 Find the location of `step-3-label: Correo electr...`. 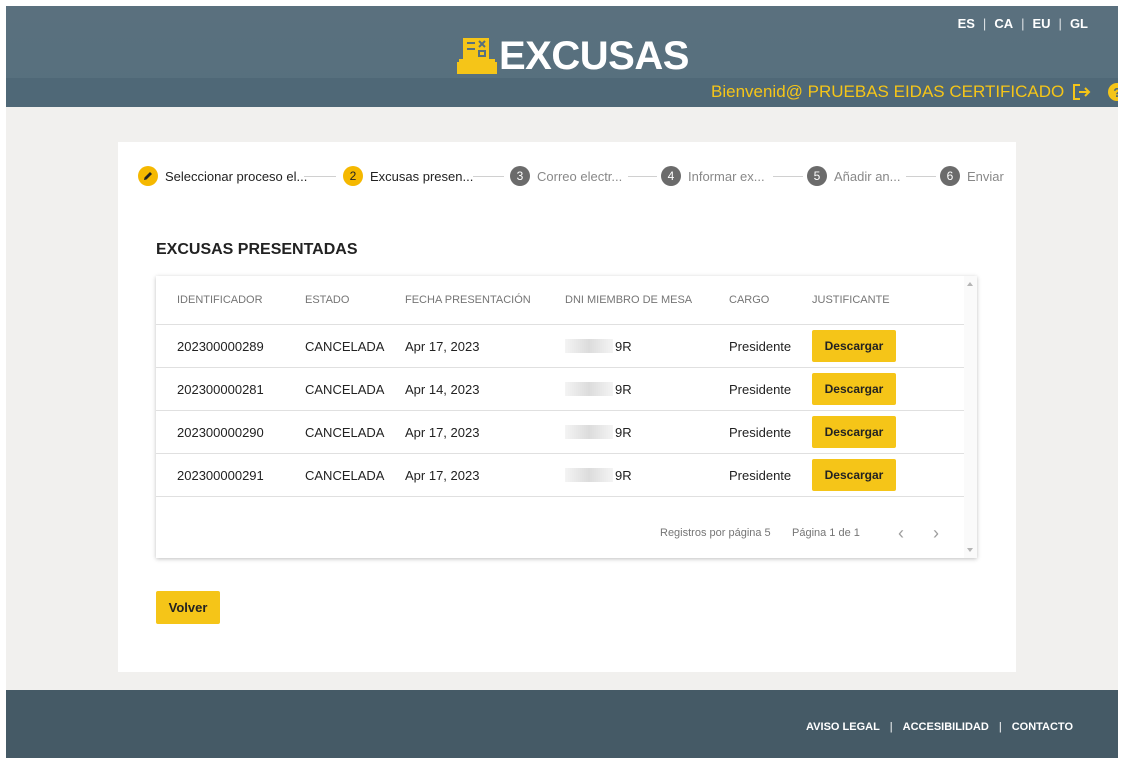

step-3-label: Correo electr... is located at coordinates (580, 176).